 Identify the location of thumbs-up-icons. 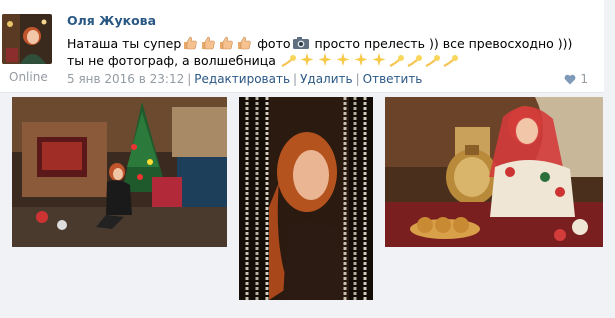
(217, 43).